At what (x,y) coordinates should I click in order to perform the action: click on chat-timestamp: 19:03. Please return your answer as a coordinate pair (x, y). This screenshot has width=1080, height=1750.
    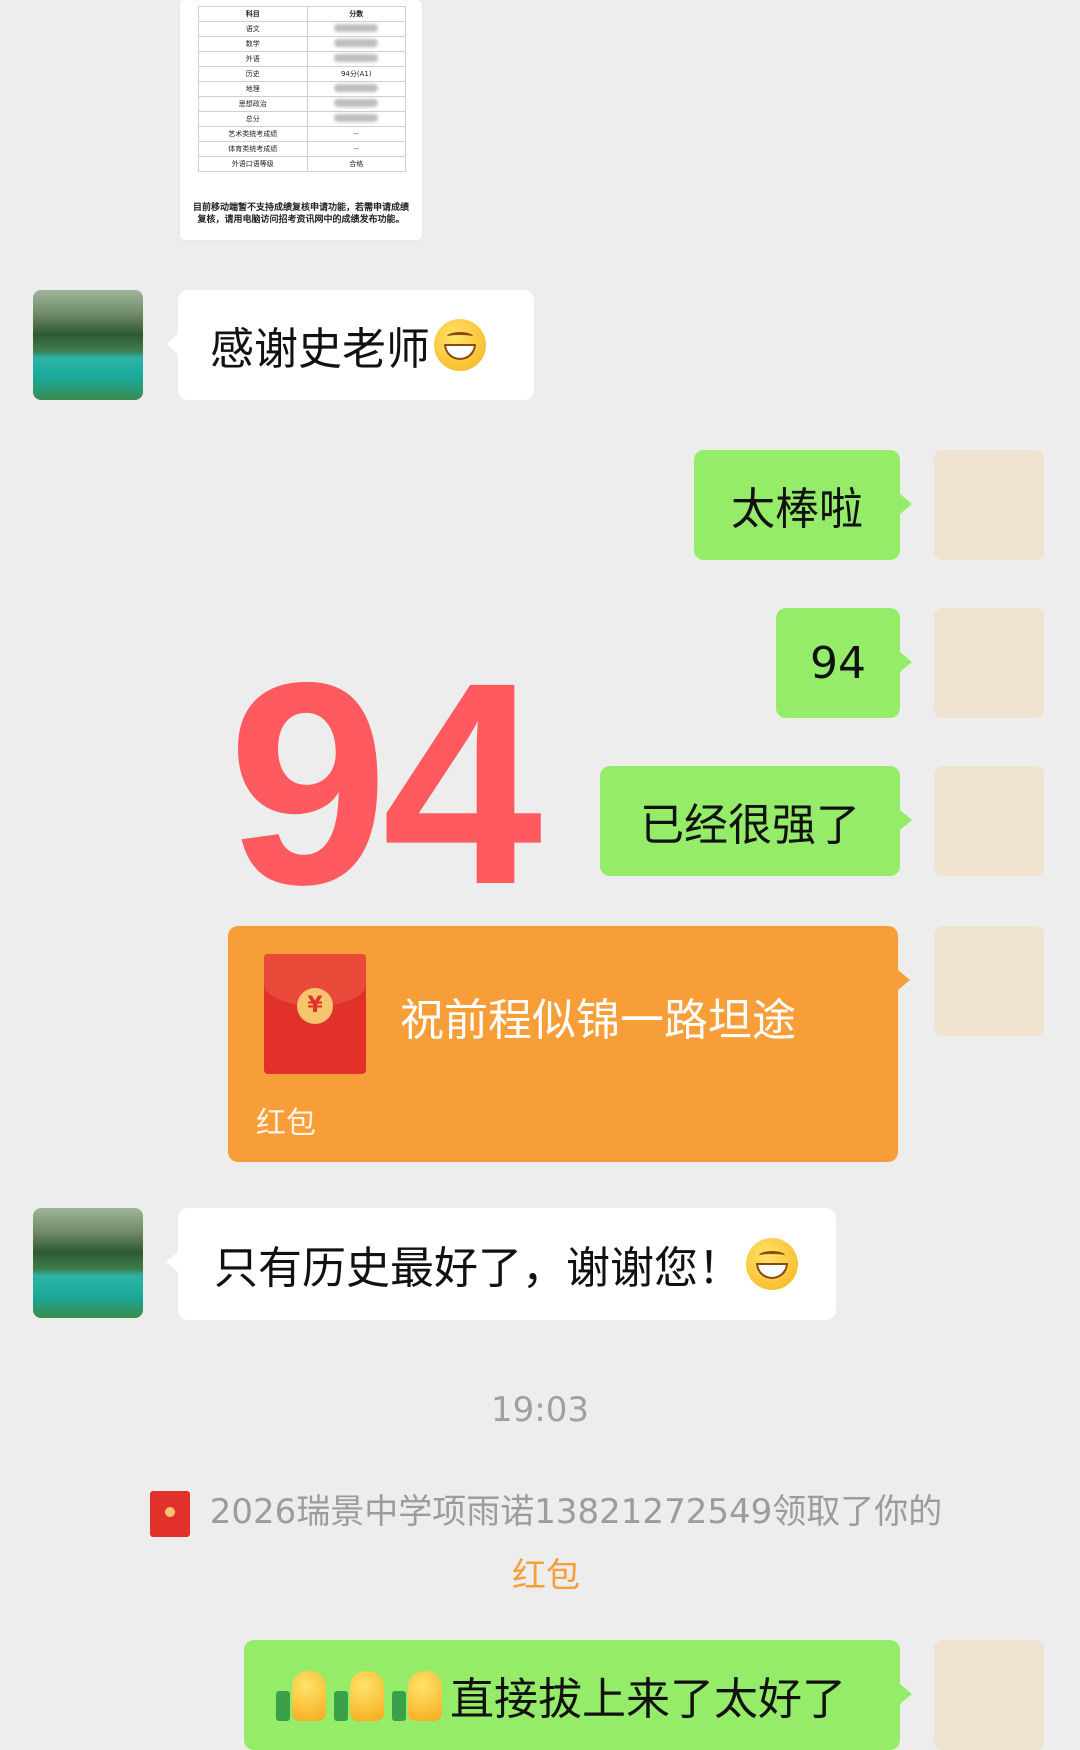
    Looking at the image, I should click on (540, 1410).